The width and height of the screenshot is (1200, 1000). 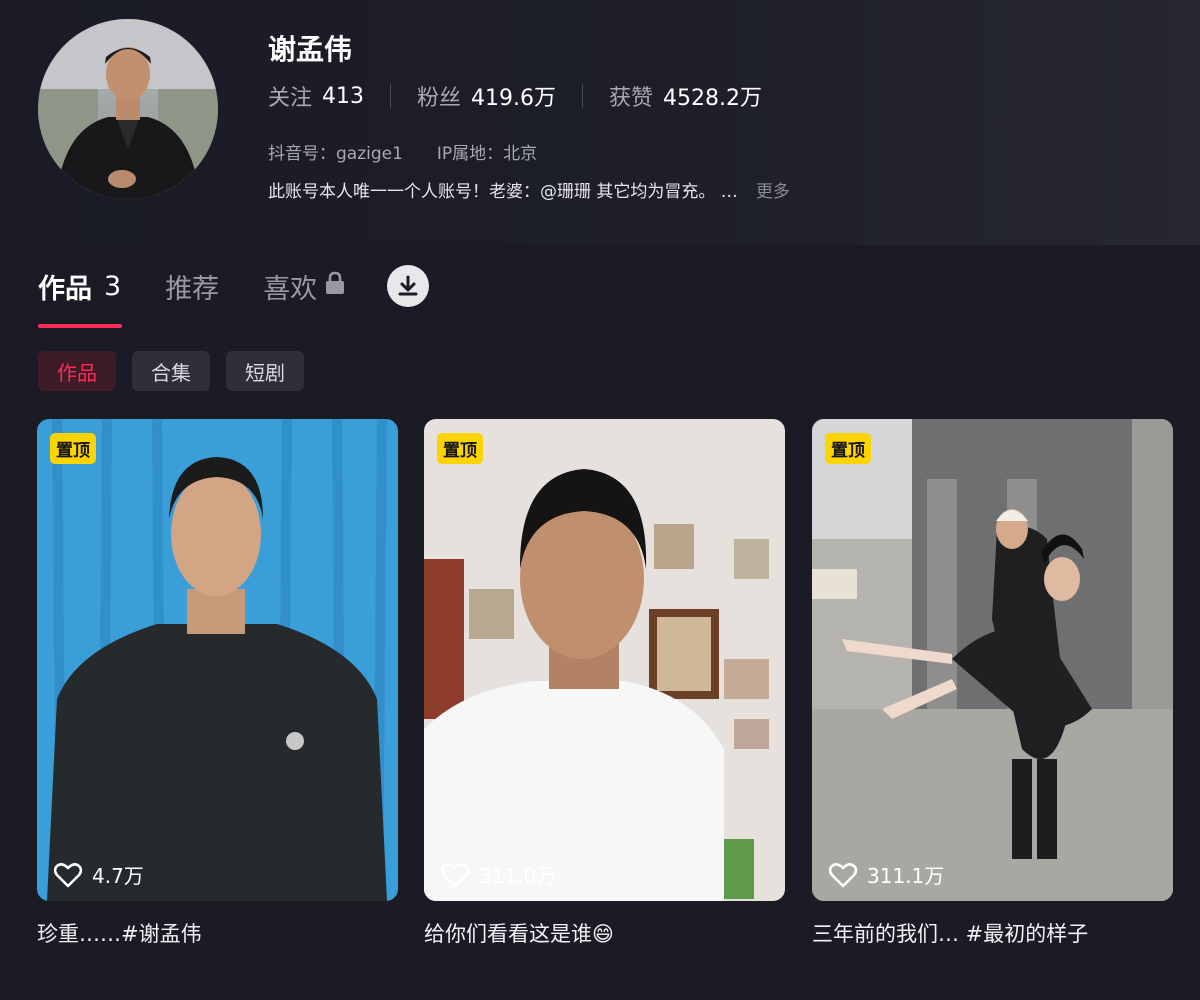 I want to click on tab-recommended-label: 推荐, so click(x=192, y=289).